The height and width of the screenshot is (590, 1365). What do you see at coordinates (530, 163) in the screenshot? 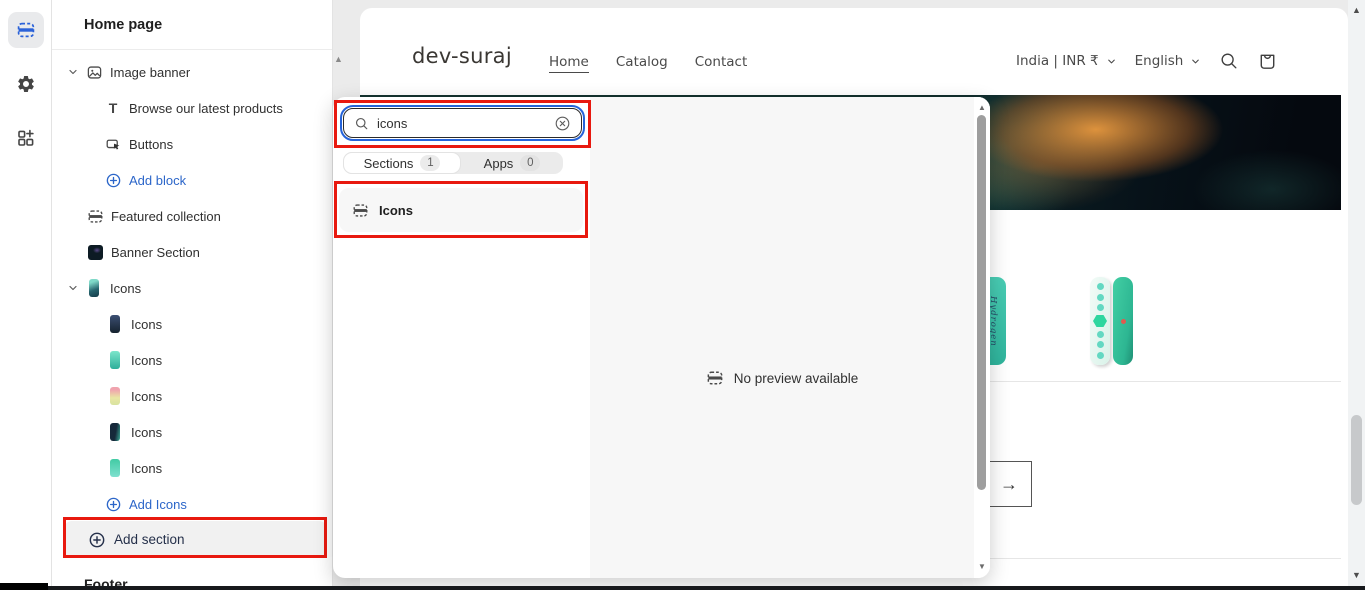
I see `apps-count-badge: 0` at bounding box center [530, 163].